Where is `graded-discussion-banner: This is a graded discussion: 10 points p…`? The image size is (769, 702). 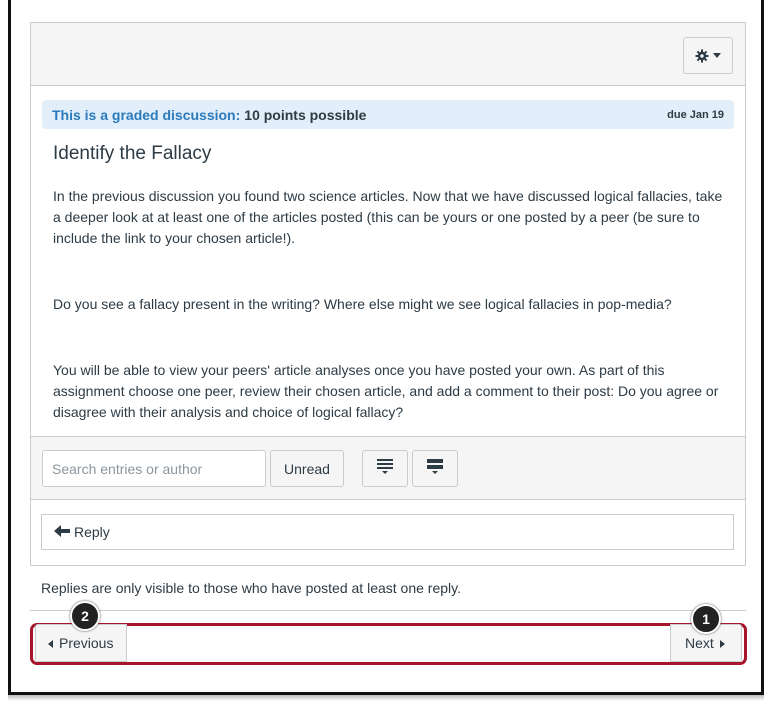
graded-discussion-banner: This is a graded discussion: 10 points p… is located at coordinates (388, 114).